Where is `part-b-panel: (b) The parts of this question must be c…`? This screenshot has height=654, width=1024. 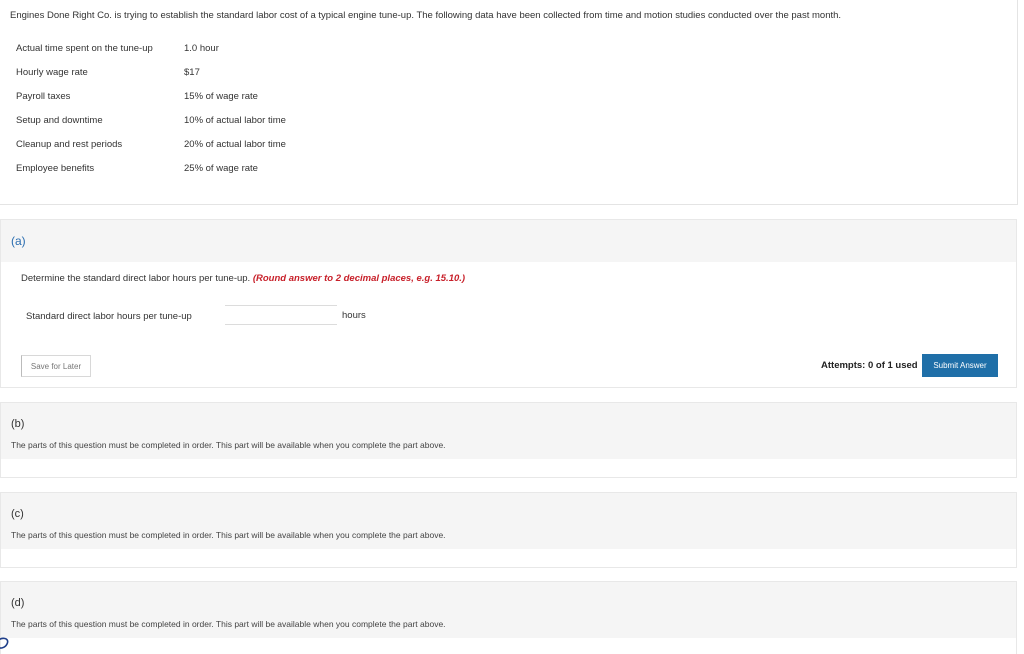 part-b-panel: (b) The parts of this question must be c… is located at coordinates (508, 440).